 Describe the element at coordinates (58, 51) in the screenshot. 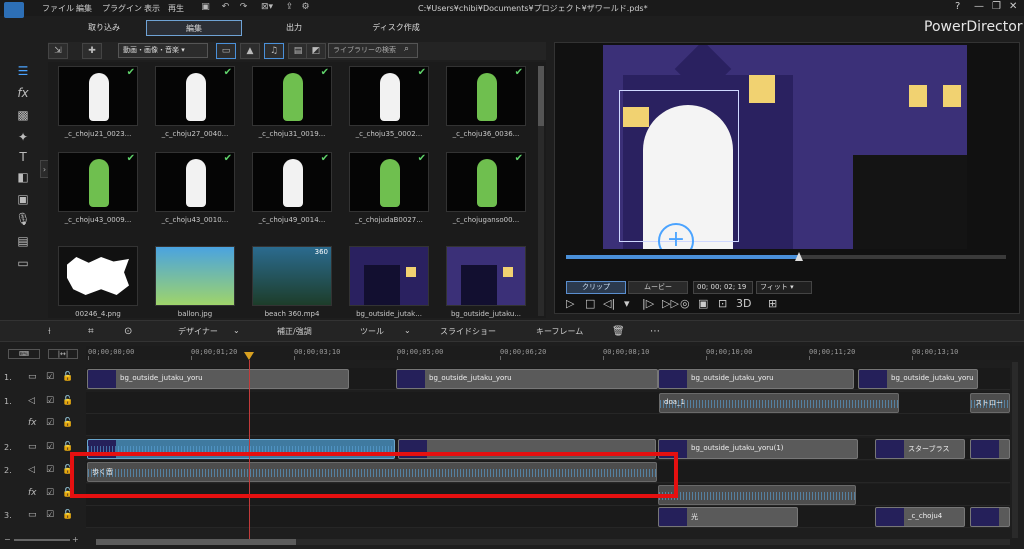

I see `import-icon: ⇲` at that location.